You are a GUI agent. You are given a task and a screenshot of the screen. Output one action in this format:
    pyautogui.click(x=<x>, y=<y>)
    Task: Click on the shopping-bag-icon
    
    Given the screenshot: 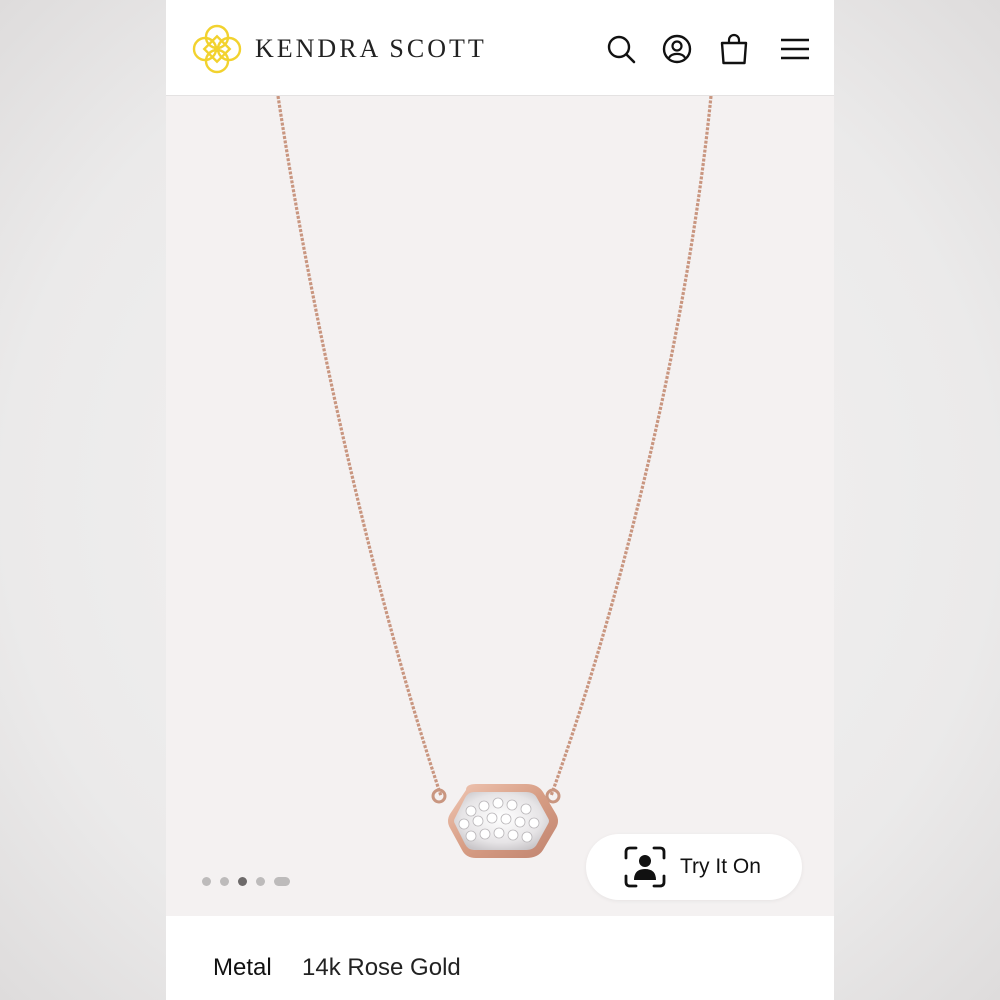 What is the action you would take?
    pyautogui.click(x=734, y=49)
    